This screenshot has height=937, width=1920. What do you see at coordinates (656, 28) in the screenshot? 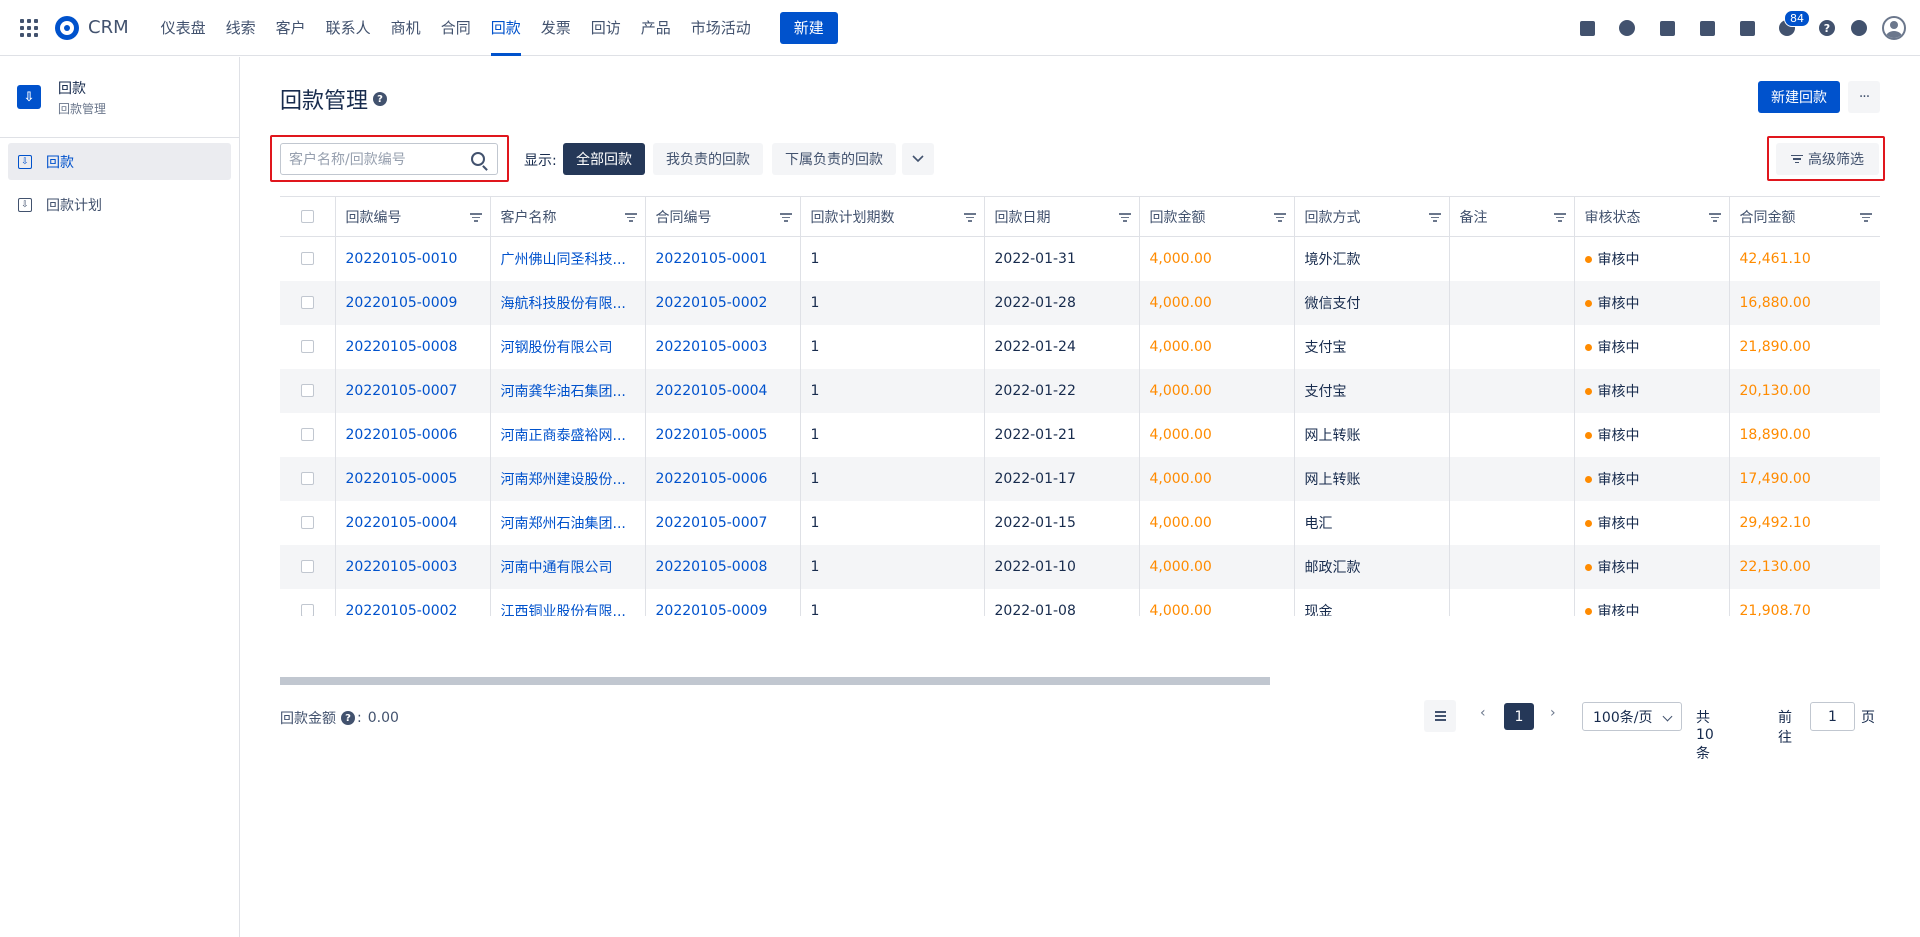
I see `nav-item: 产品` at bounding box center [656, 28].